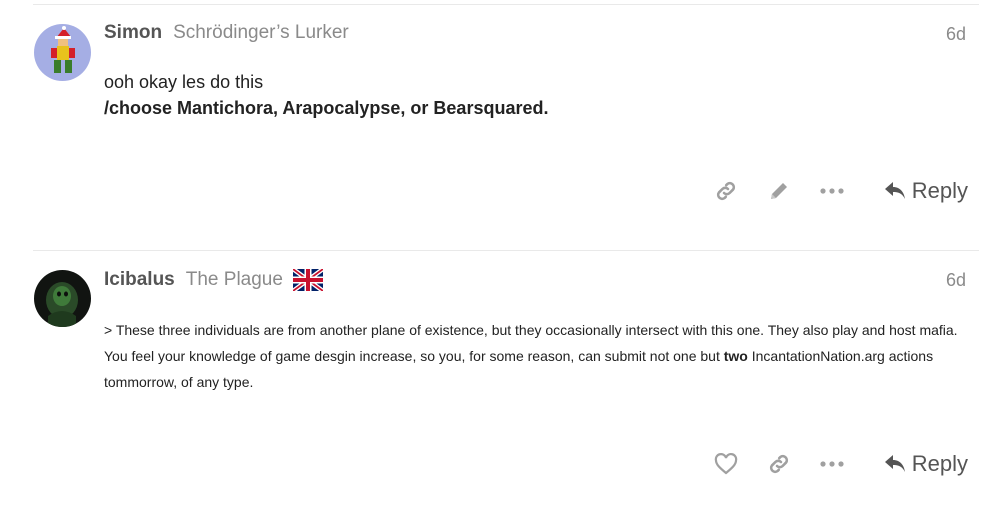  Describe the element at coordinates (308, 280) in the screenshot. I see `uk-flag-icon` at that location.